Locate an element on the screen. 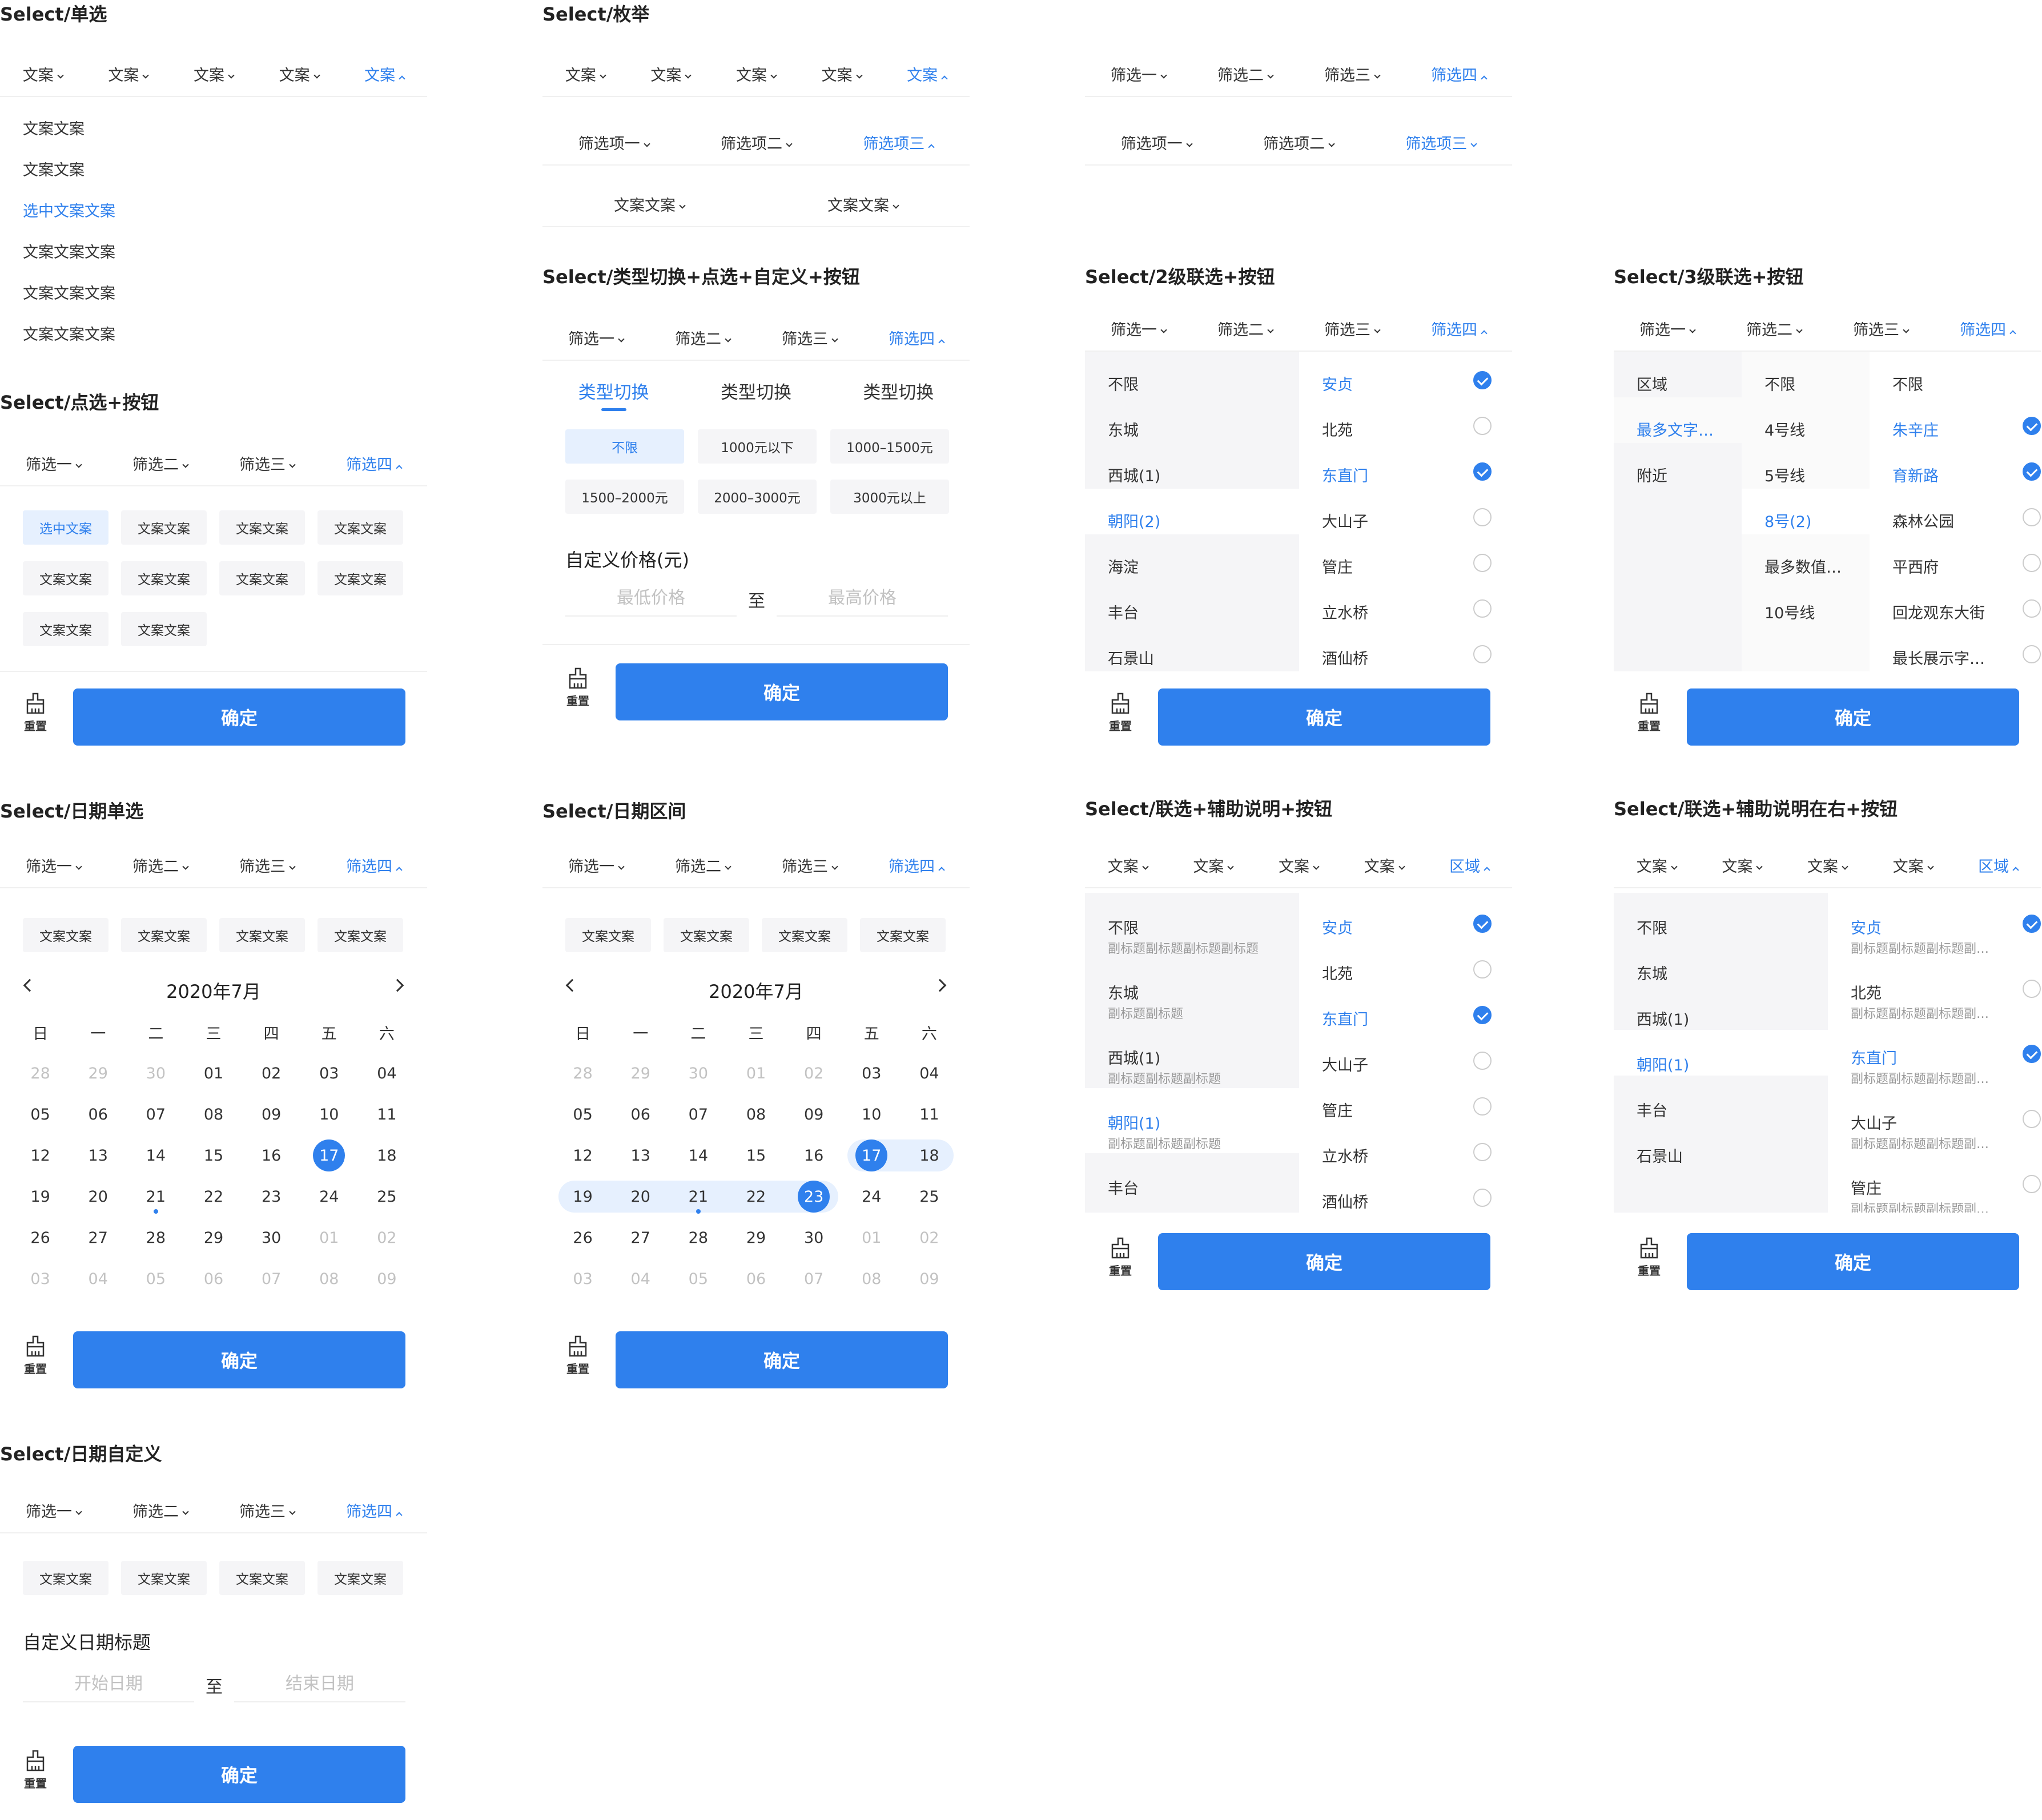 The height and width of the screenshot is (1820, 2042). calendar-day: 06 is located at coordinates (640, 1114).